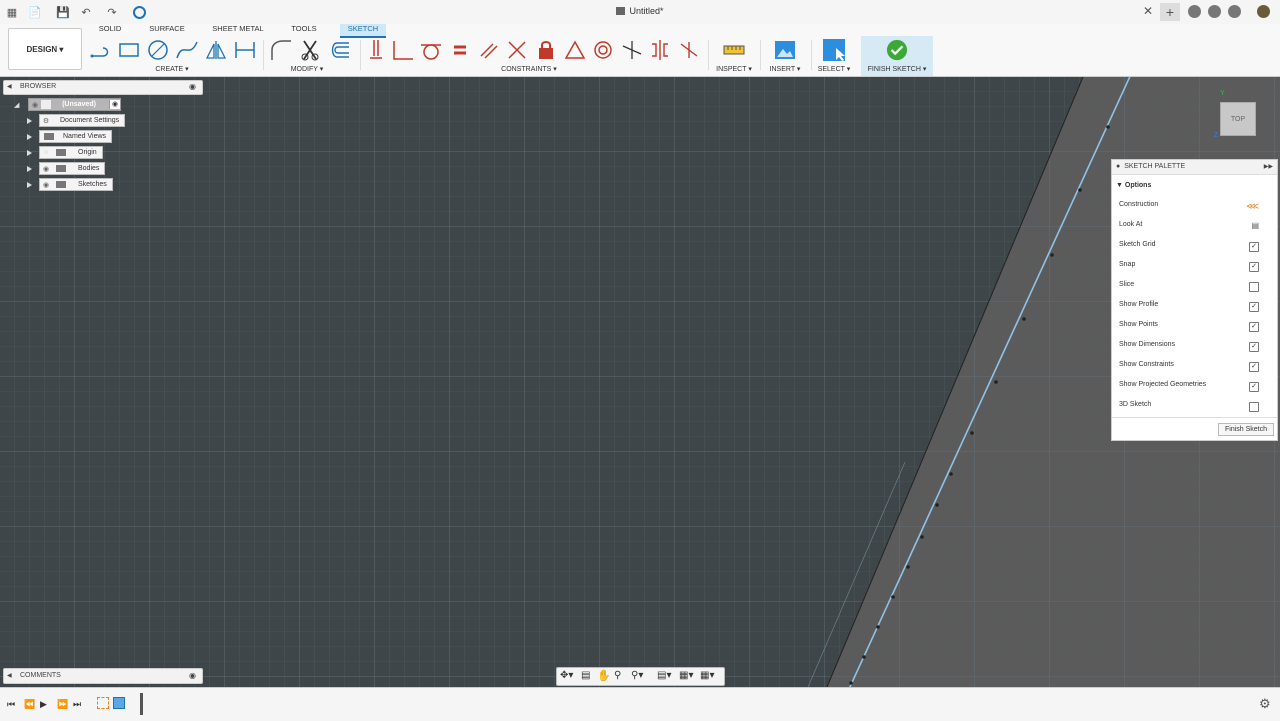 This screenshot has width=1280, height=721. I want to click on option-look-at: Look At ▤, so click(1194, 227).